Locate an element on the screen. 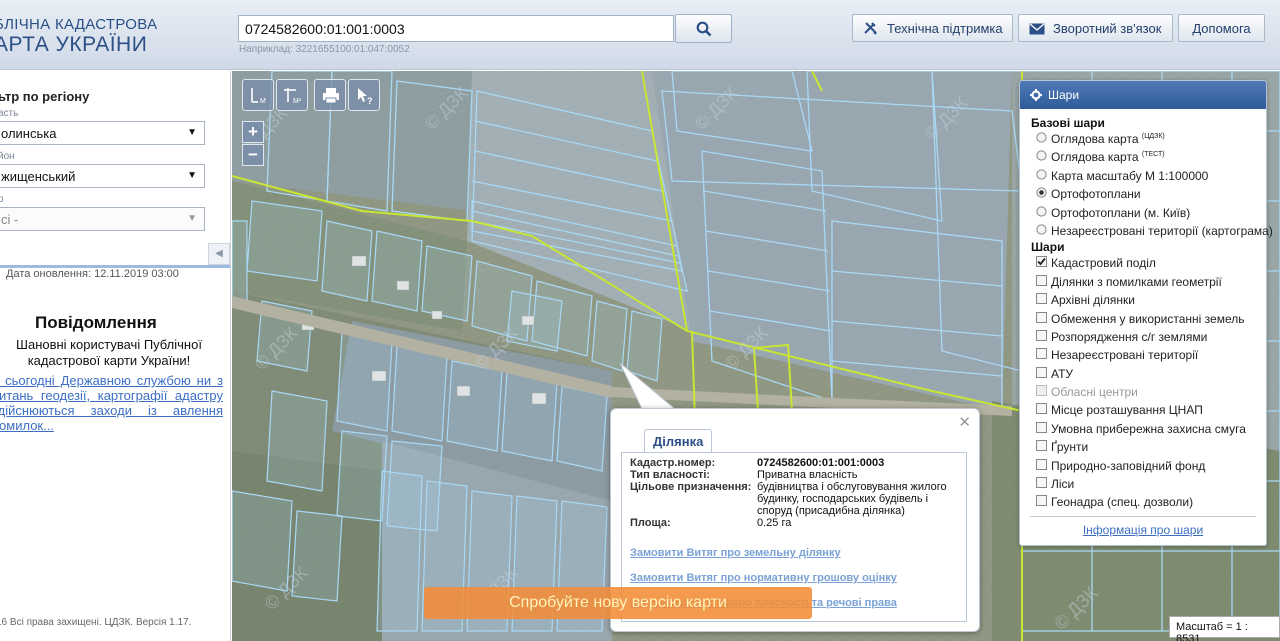 This screenshot has height=641, width=1280. region-label: асть is located at coordinates (9, 113).